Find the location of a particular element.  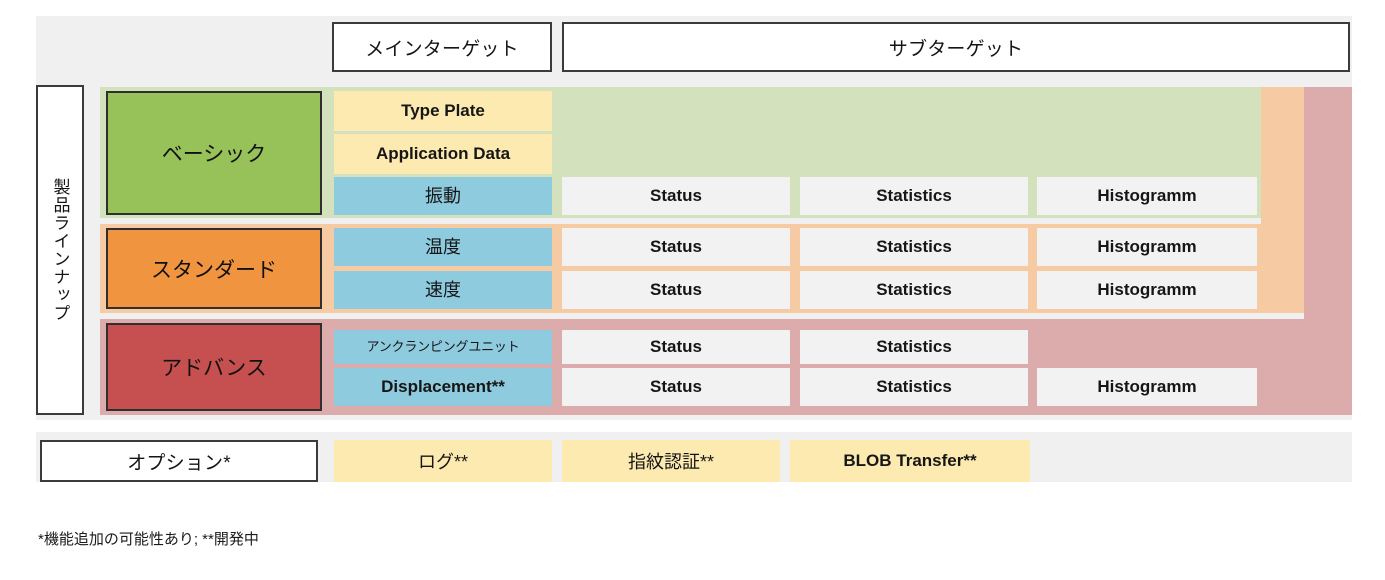

feature-cell-displacement: Displacement** is located at coordinates (443, 387).